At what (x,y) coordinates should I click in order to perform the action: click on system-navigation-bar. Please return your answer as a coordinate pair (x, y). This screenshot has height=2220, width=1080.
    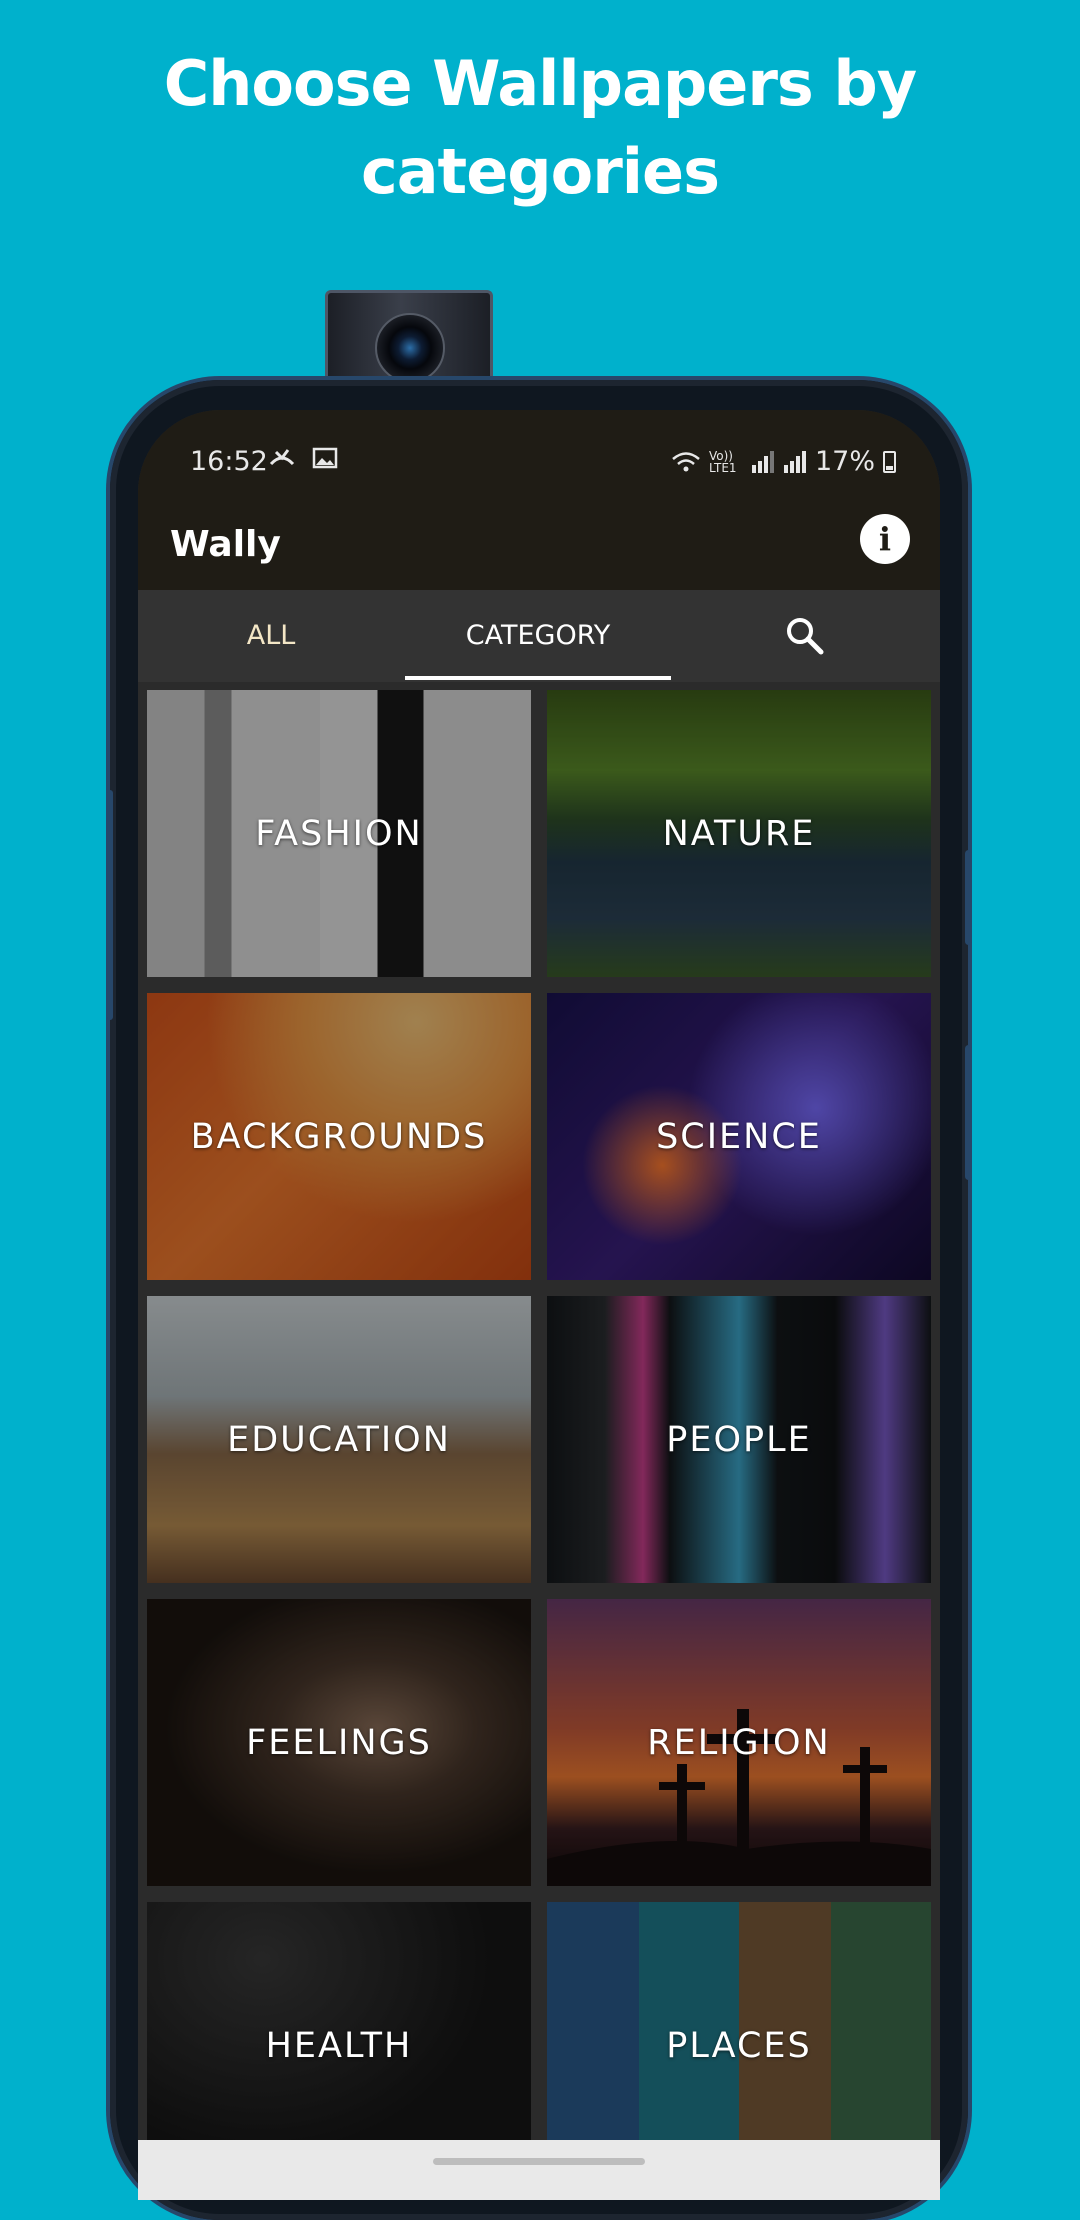
    Looking at the image, I should click on (539, 2170).